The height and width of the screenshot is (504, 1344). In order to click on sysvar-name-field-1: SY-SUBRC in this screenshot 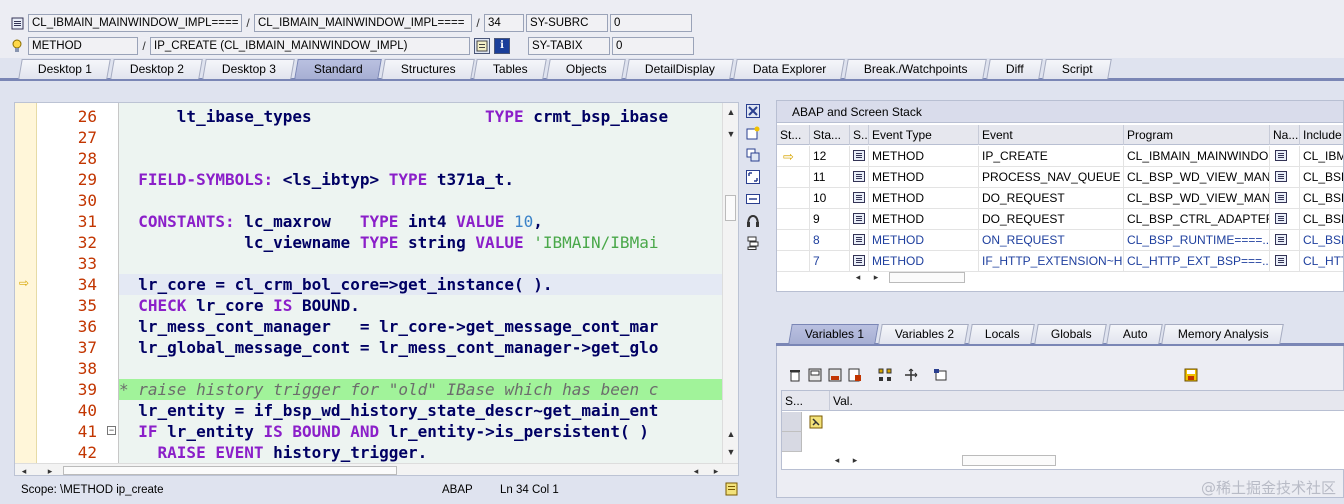, I will do `click(567, 23)`.